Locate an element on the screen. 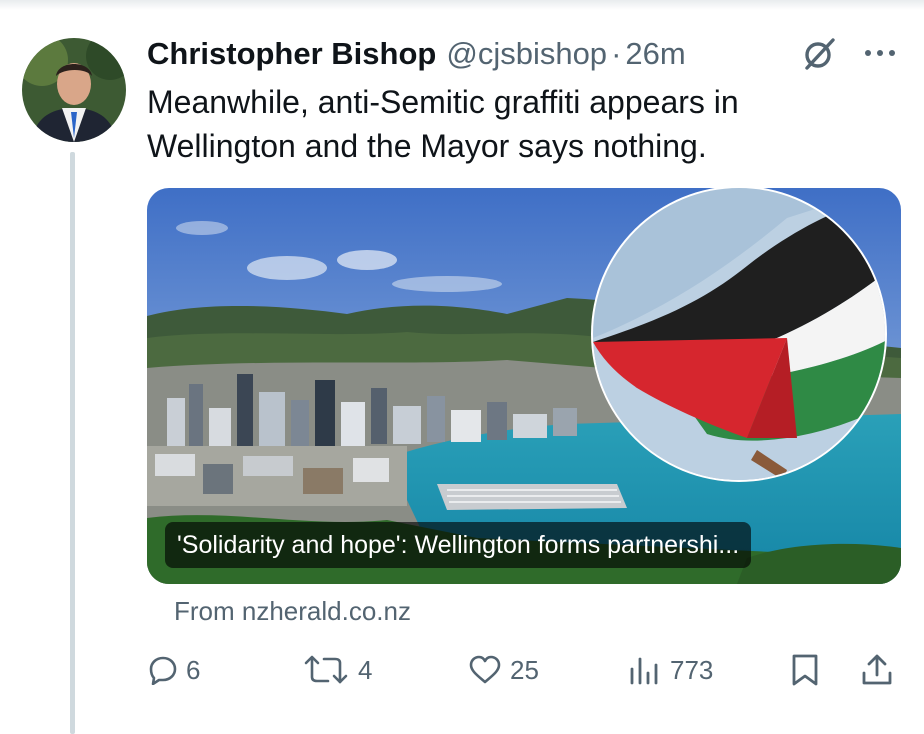  views-button: 773 is located at coordinates (670, 670).